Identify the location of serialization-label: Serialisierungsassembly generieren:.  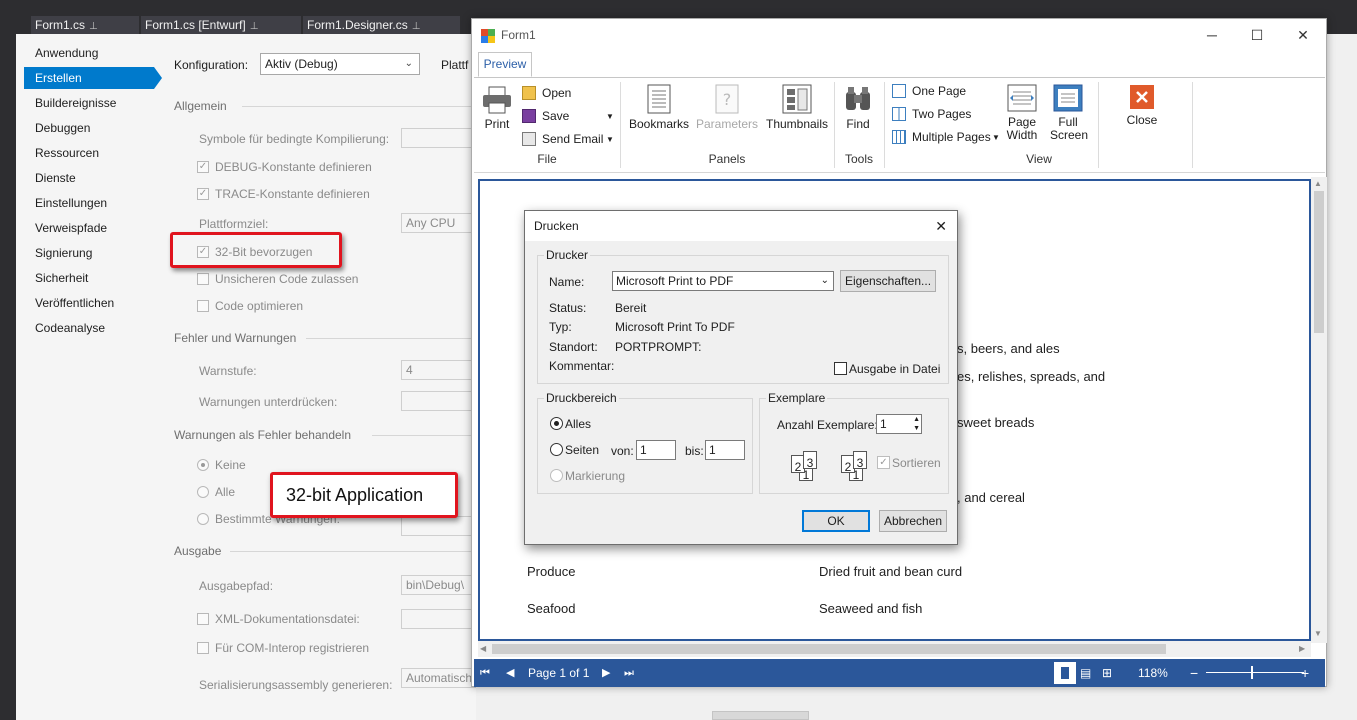
(296, 685).